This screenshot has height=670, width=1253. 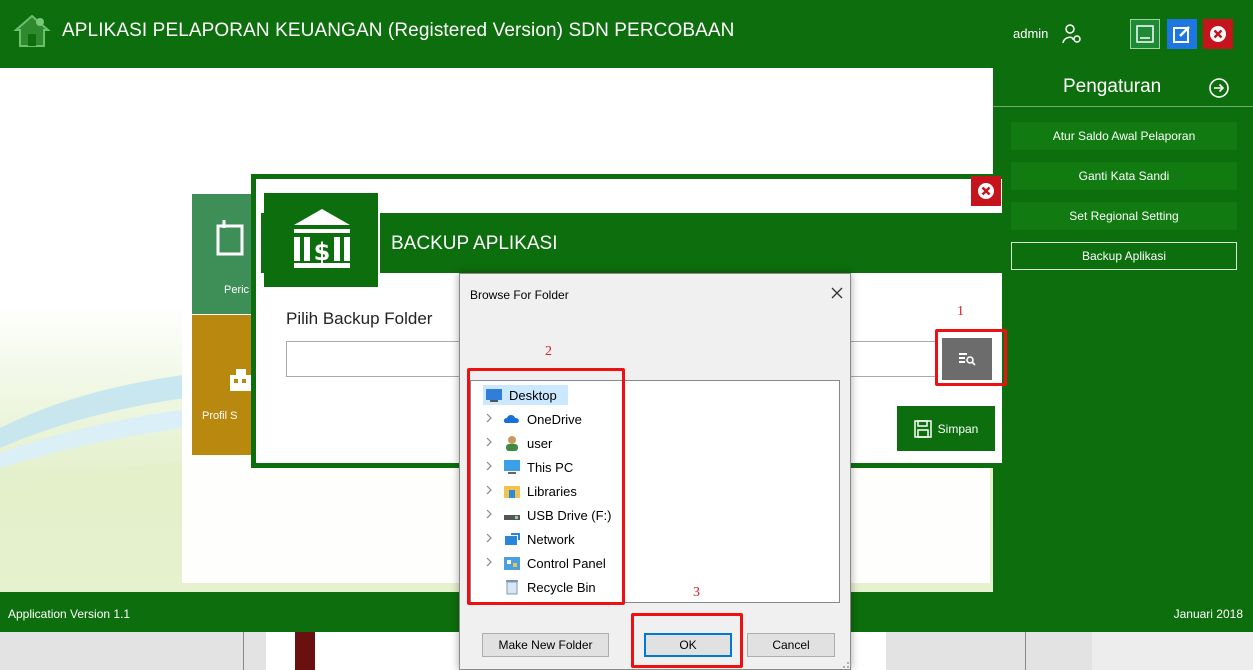 What do you see at coordinates (230, 238) in the screenshot?
I see `calendar-icon` at bounding box center [230, 238].